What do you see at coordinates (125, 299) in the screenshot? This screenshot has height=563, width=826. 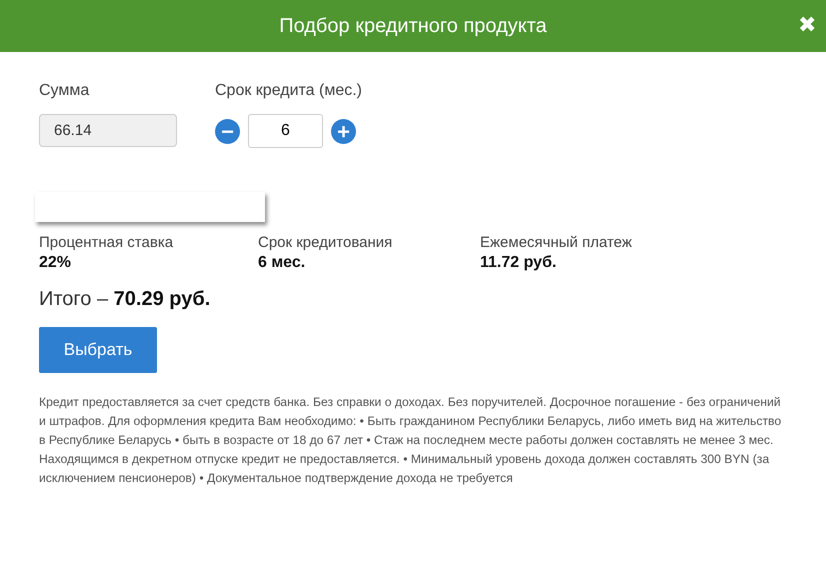 I see `total-text: Итого – 70.29 руб.` at bounding box center [125, 299].